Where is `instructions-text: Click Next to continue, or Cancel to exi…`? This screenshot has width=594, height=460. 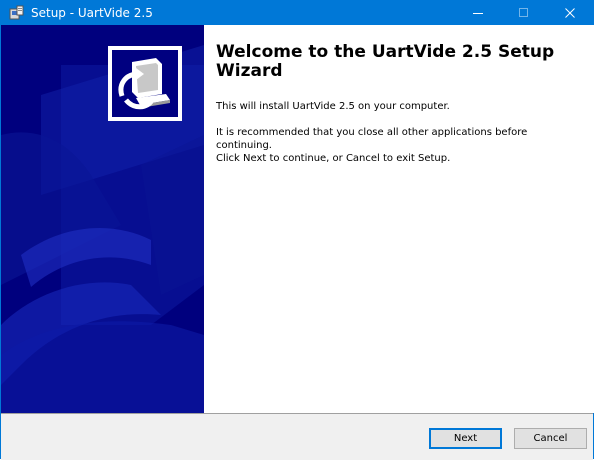 instructions-text: Click Next to continue, or Cancel to exi… is located at coordinates (333, 158).